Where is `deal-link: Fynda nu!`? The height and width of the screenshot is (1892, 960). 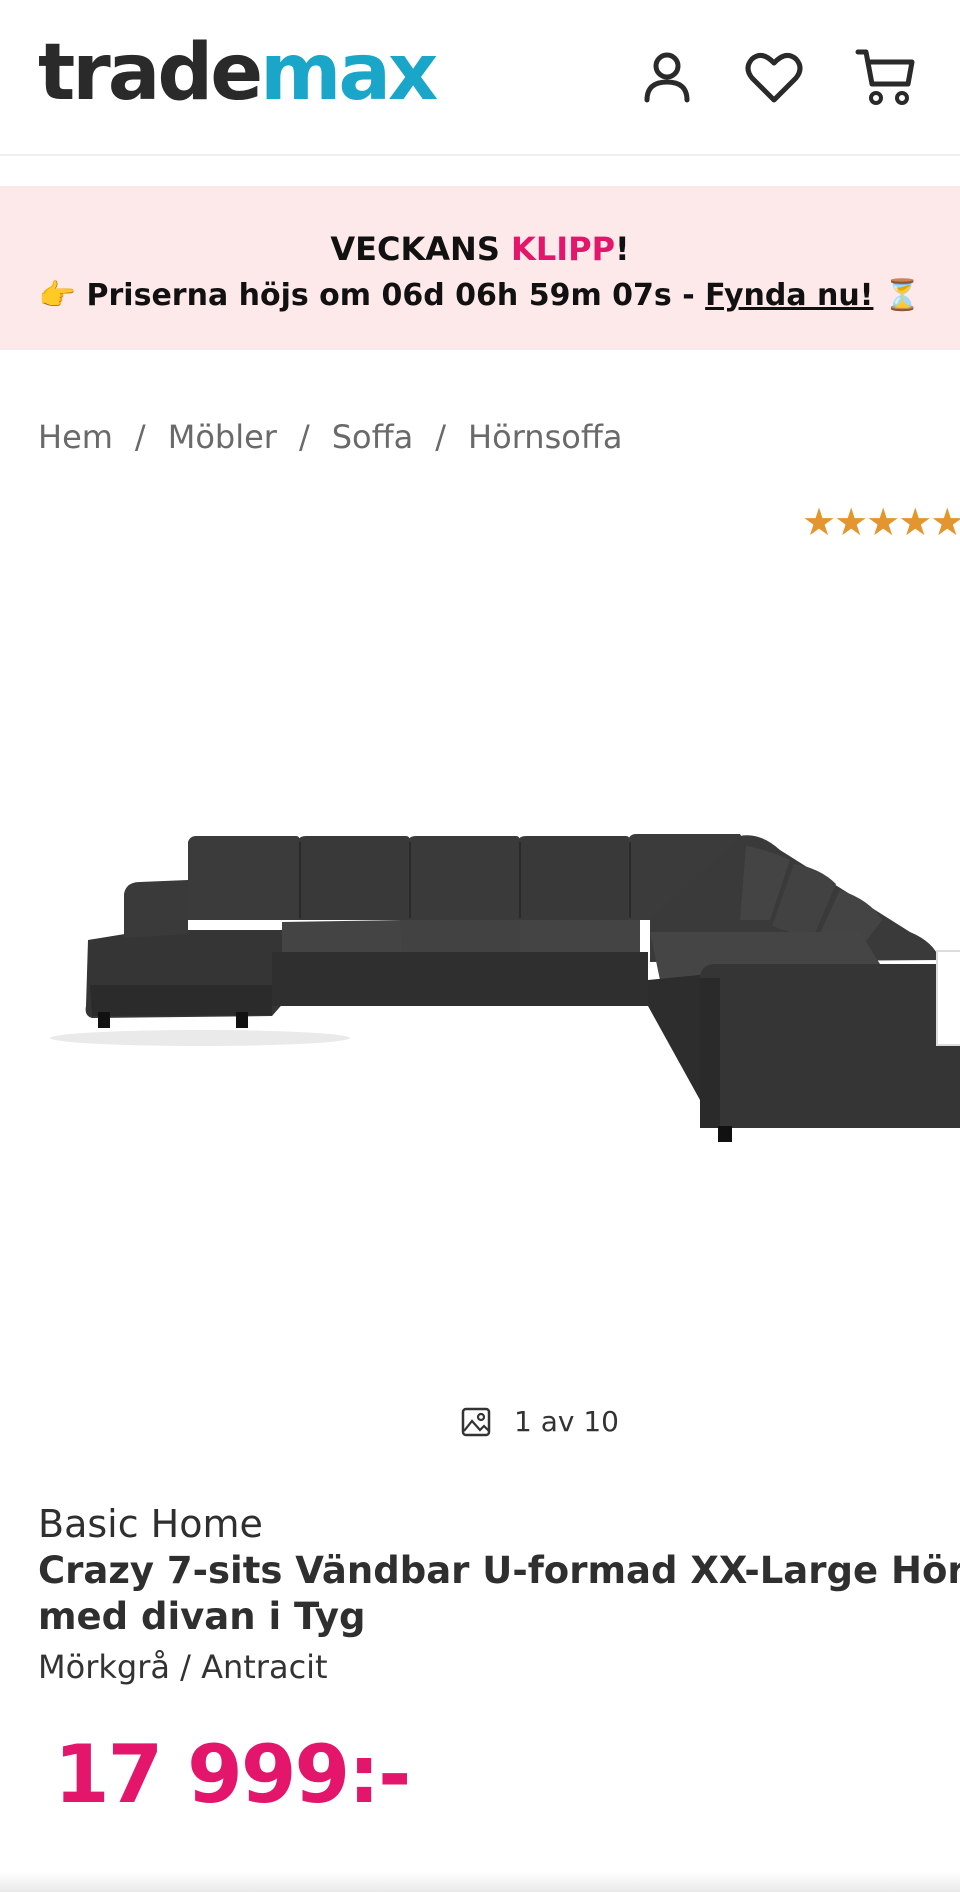
deal-link: Fynda nu! is located at coordinates (789, 295).